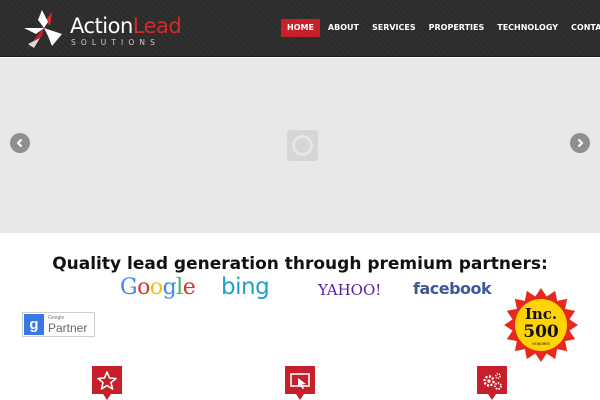 The width and height of the screenshot is (600, 400). Describe the element at coordinates (107, 383) in the screenshot. I see `star-icon` at that location.